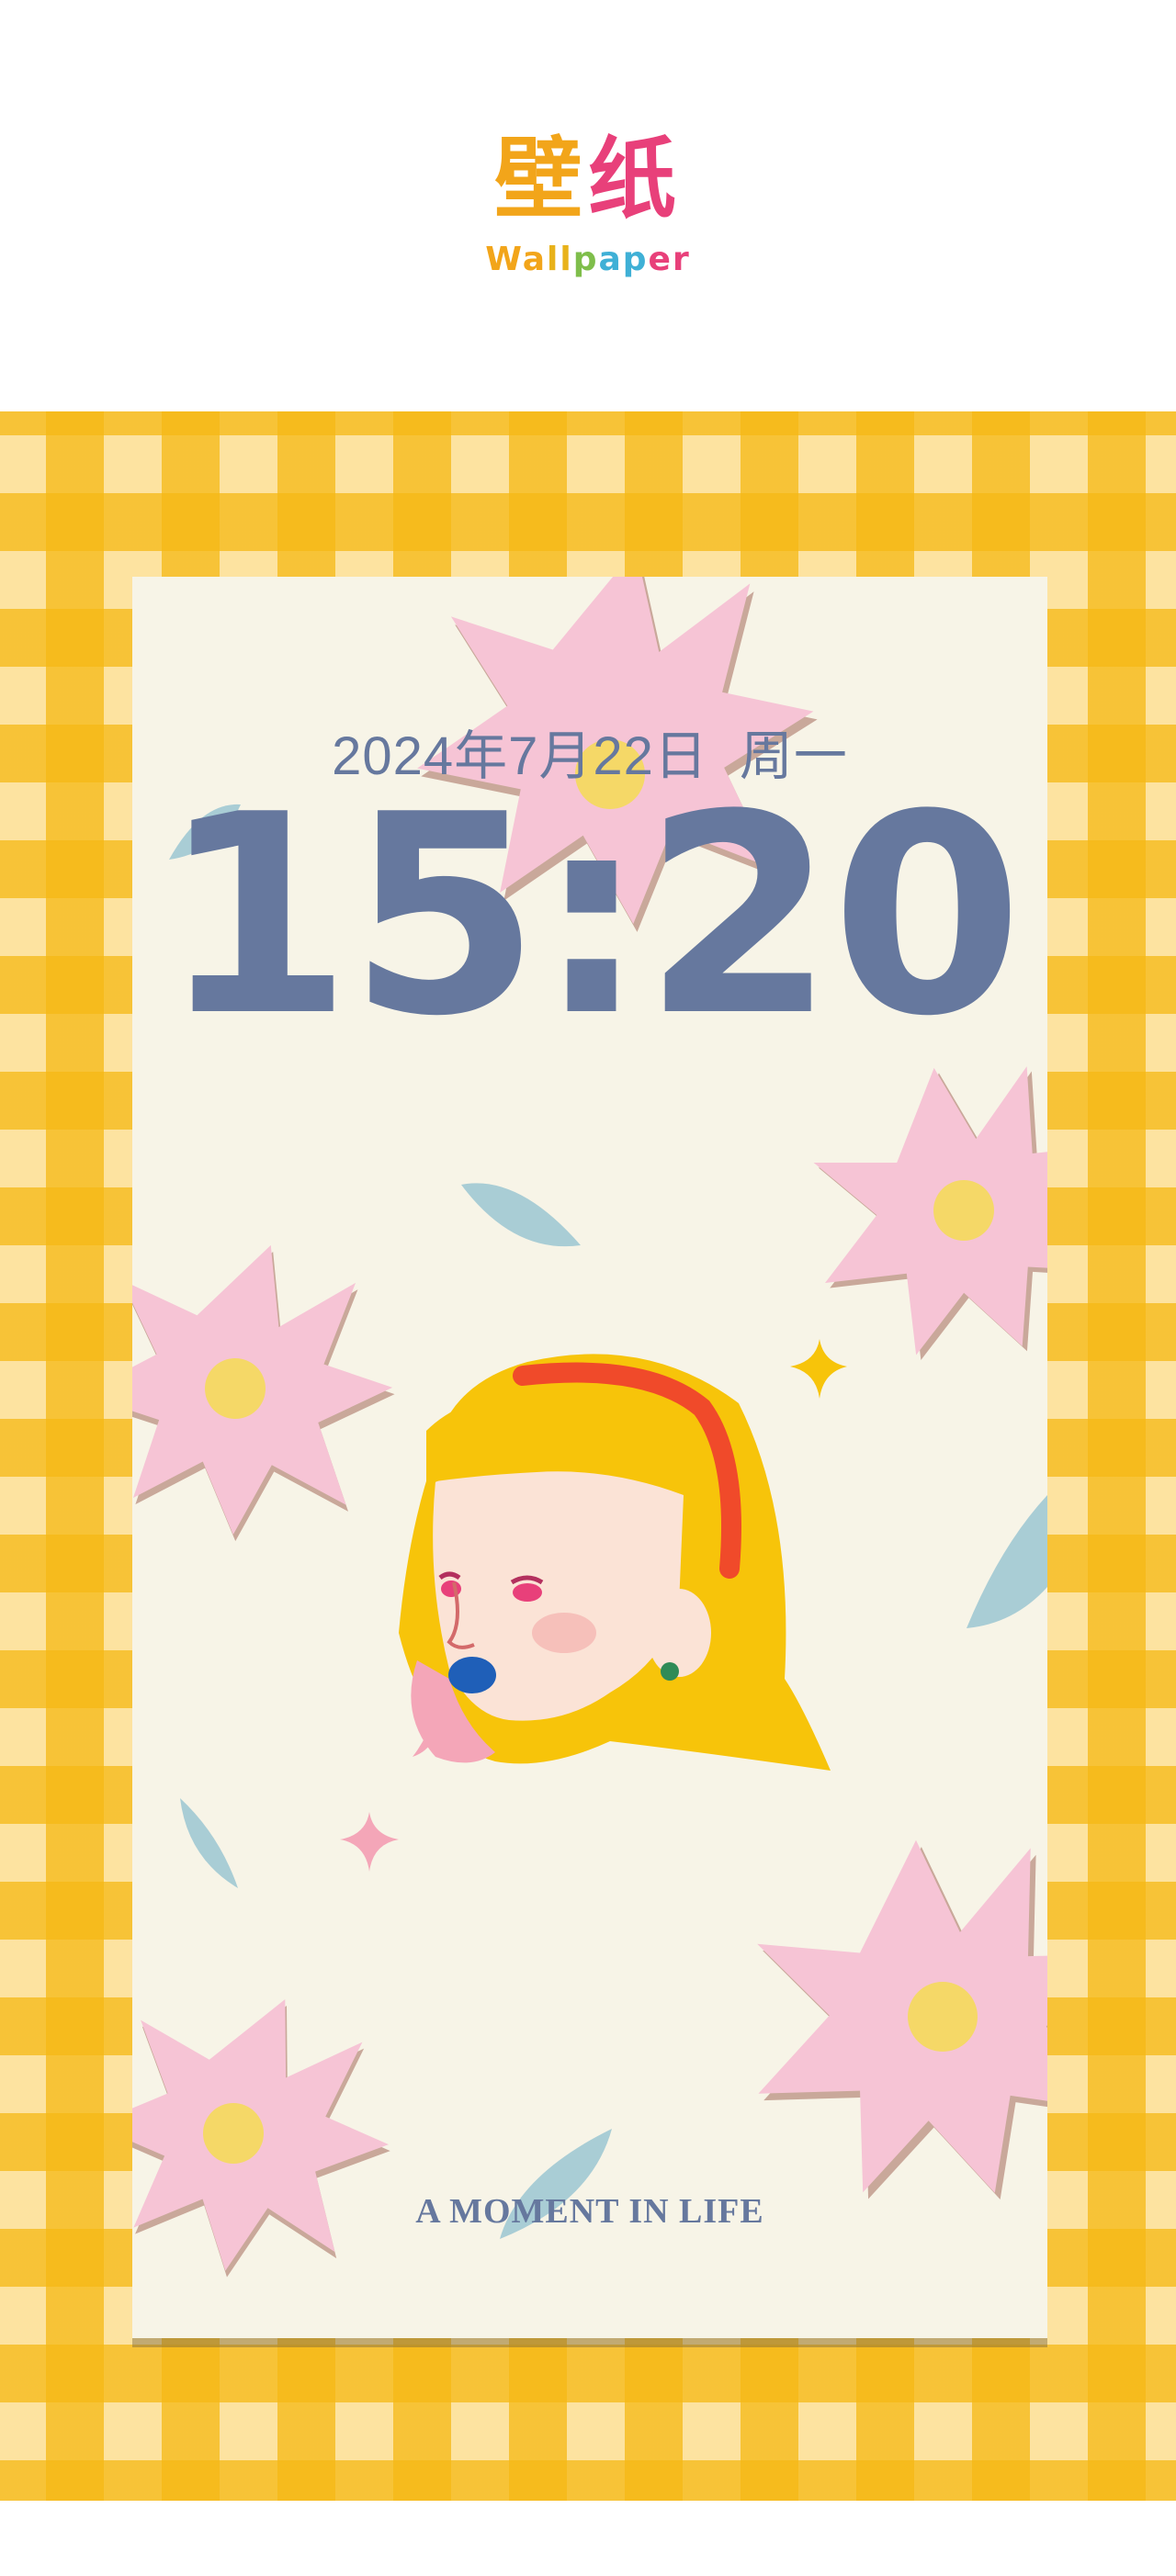 The image size is (1176, 2576). What do you see at coordinates (541, 179) in the screenshot?
I see `title-char-1: 壁` at bounding box center [541, 179].